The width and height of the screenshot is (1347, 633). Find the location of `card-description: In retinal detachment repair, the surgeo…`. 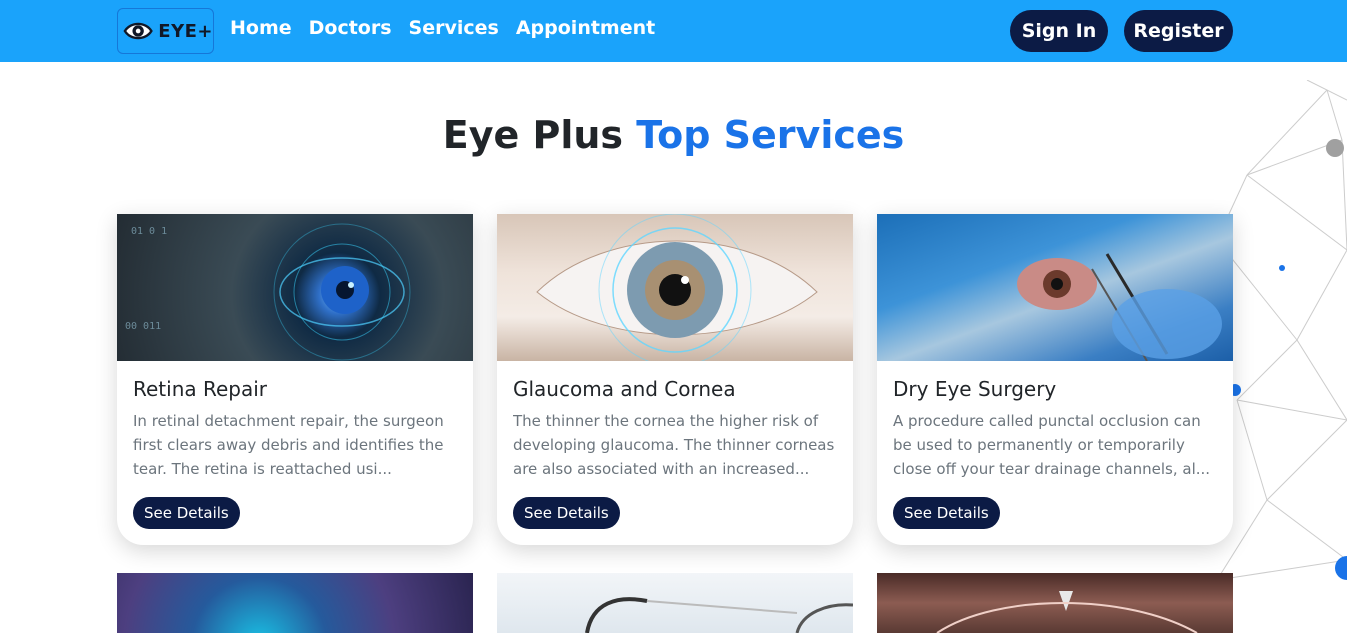

card-description: In retinal detachment repair, the surgeo… is located at coordinates (288, 445).